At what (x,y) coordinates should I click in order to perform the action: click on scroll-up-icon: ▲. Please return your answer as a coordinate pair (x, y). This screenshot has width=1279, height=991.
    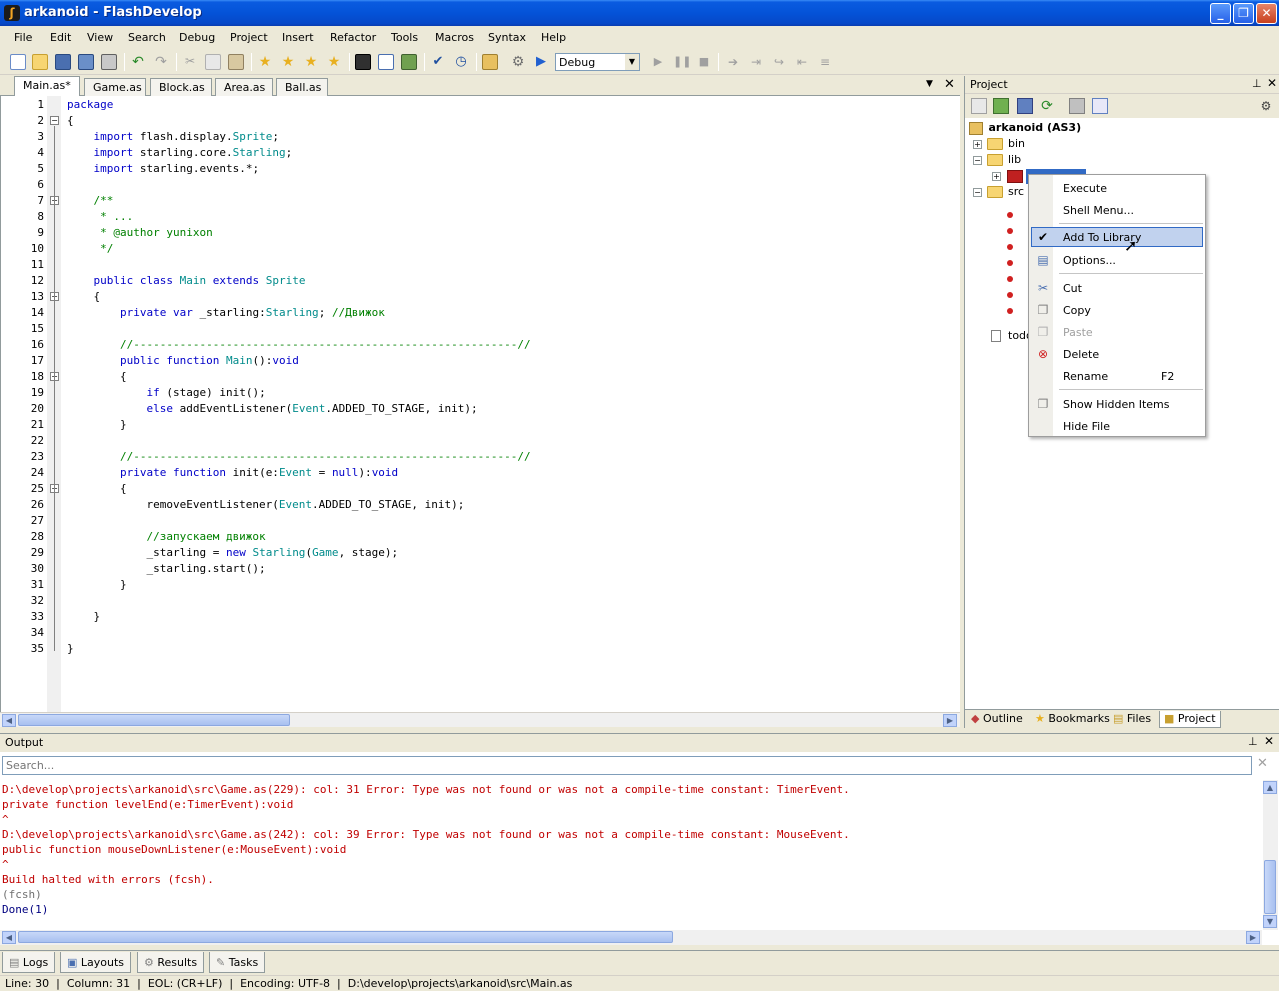
    Looking at the image, I should click on (1270, 787).